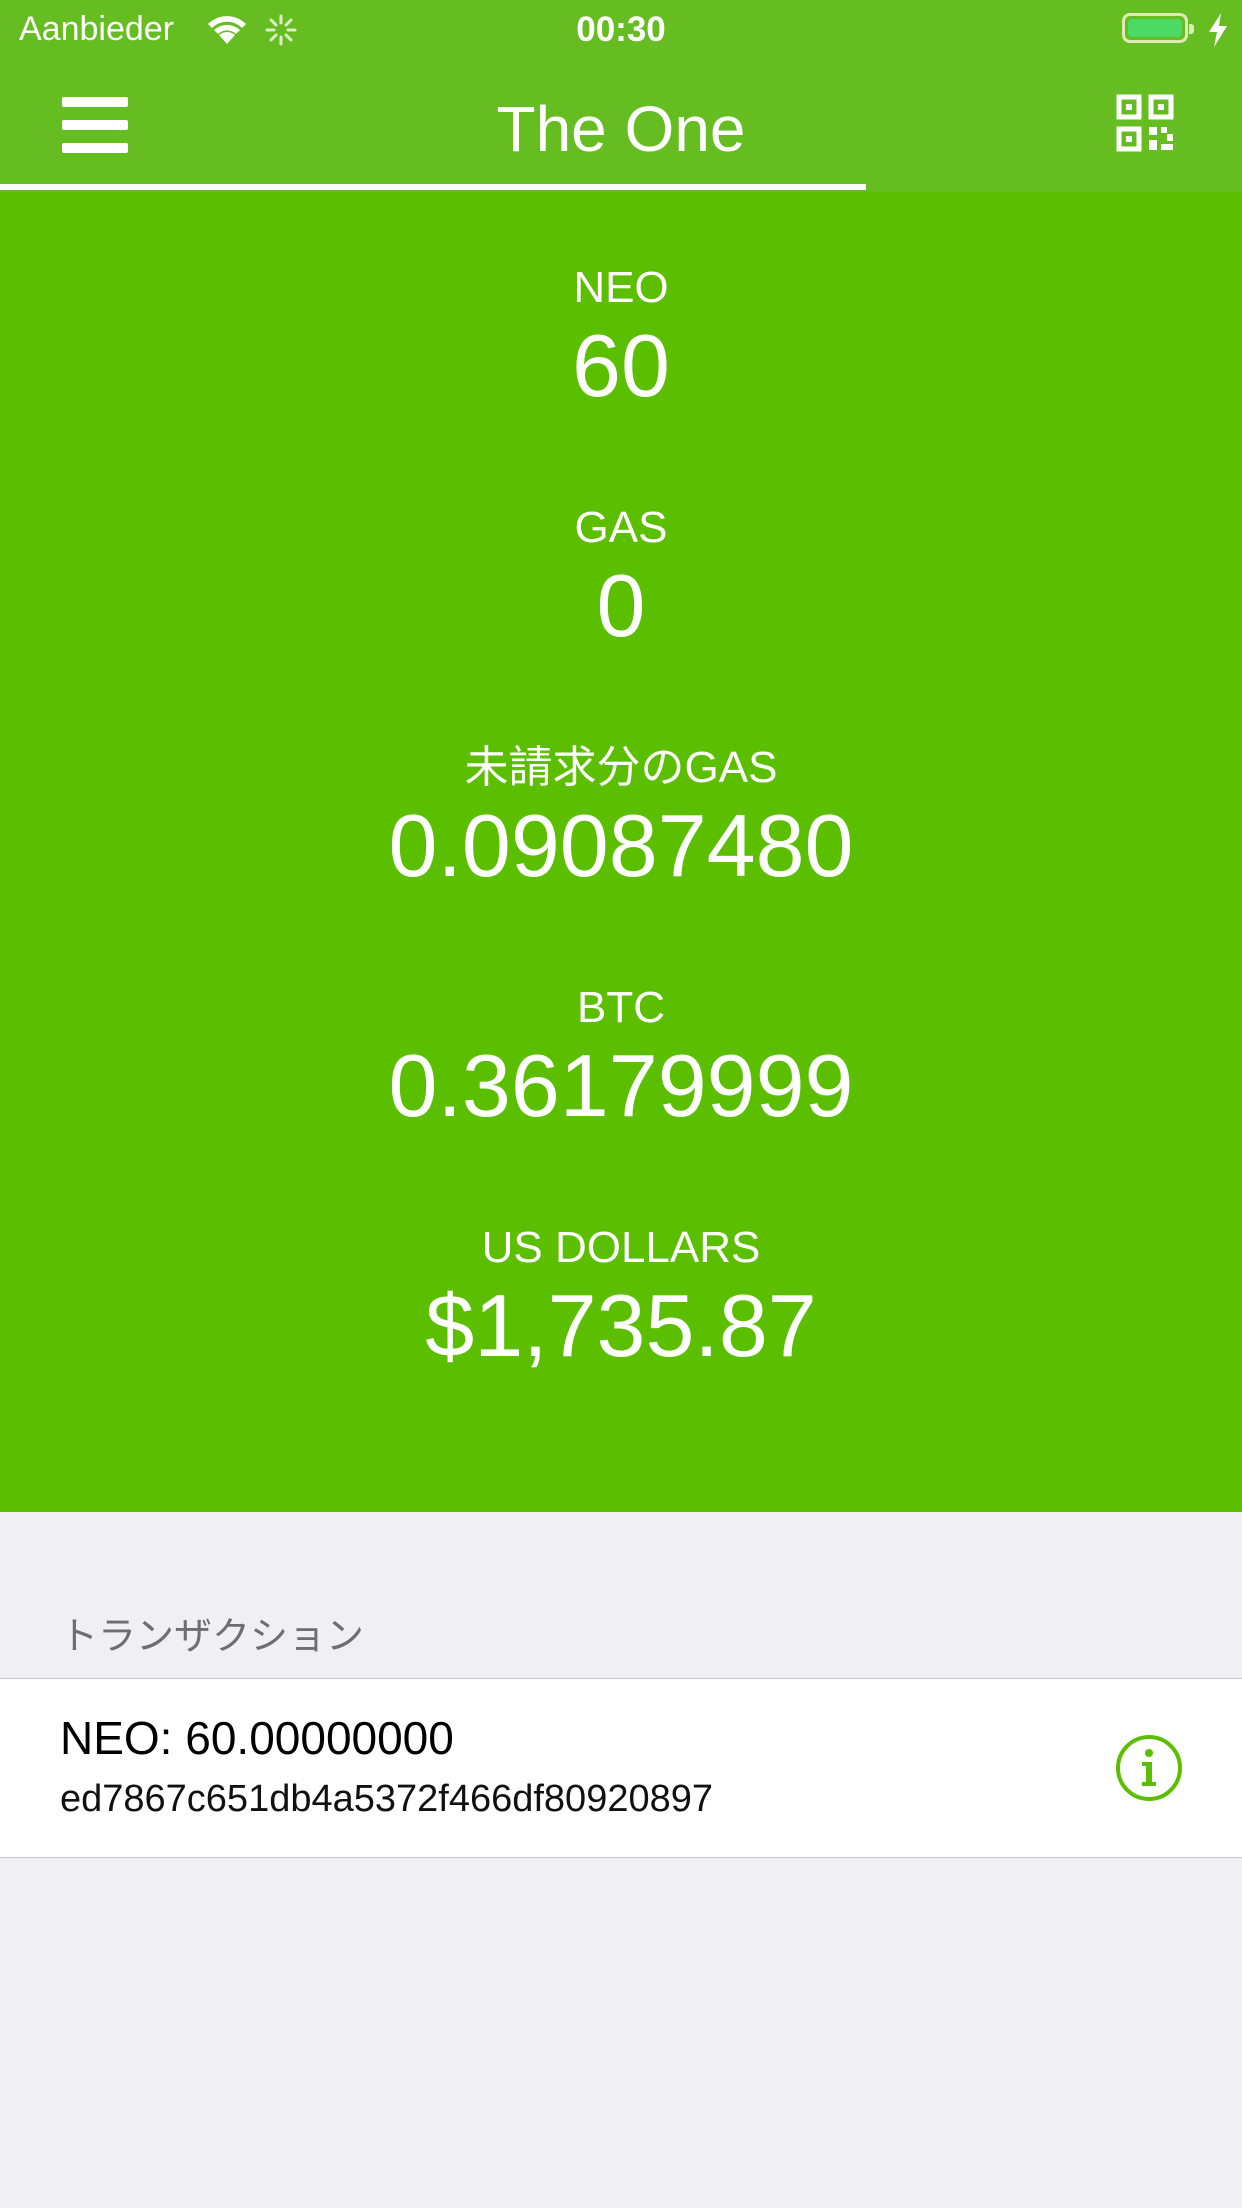  Describe the element at coordinates (386, 1799) in the screenshot. I see `transaction-hash: ed7867c651db4a5372f466df80920897` at that location.